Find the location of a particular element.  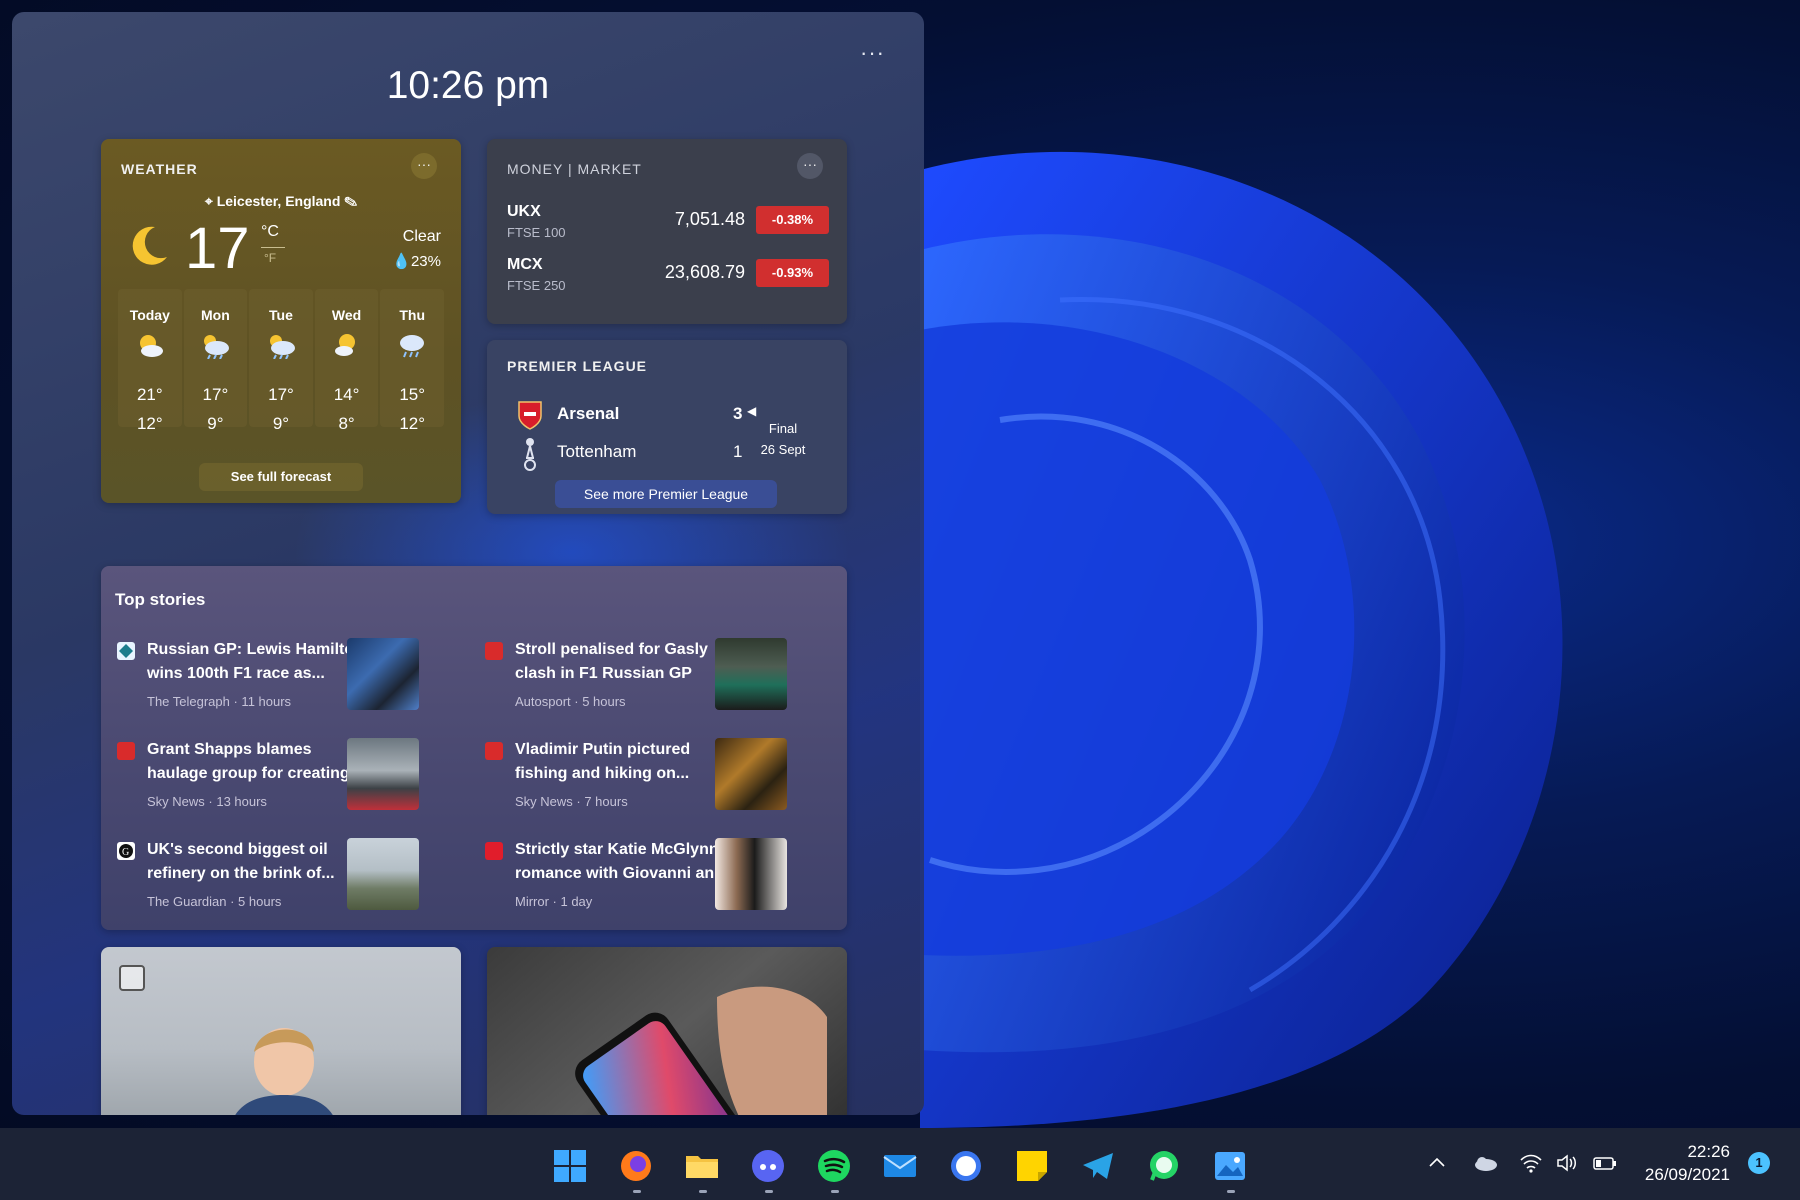

discord-icon is located at coordinates (768, 1170).